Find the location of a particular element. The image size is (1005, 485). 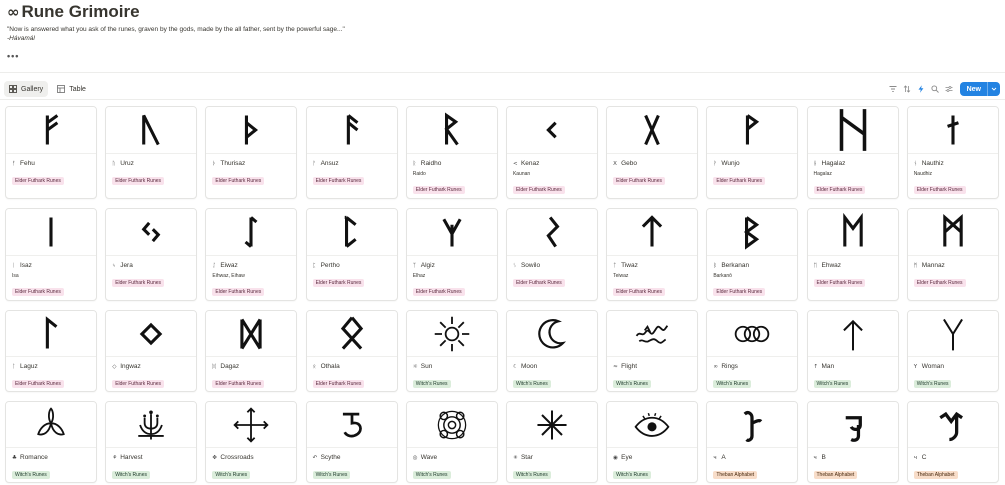

gallery-card-berkanan: ᛒ Berkanan Barkanō Elder Futhark Runes is located at coordinates (752, 254).